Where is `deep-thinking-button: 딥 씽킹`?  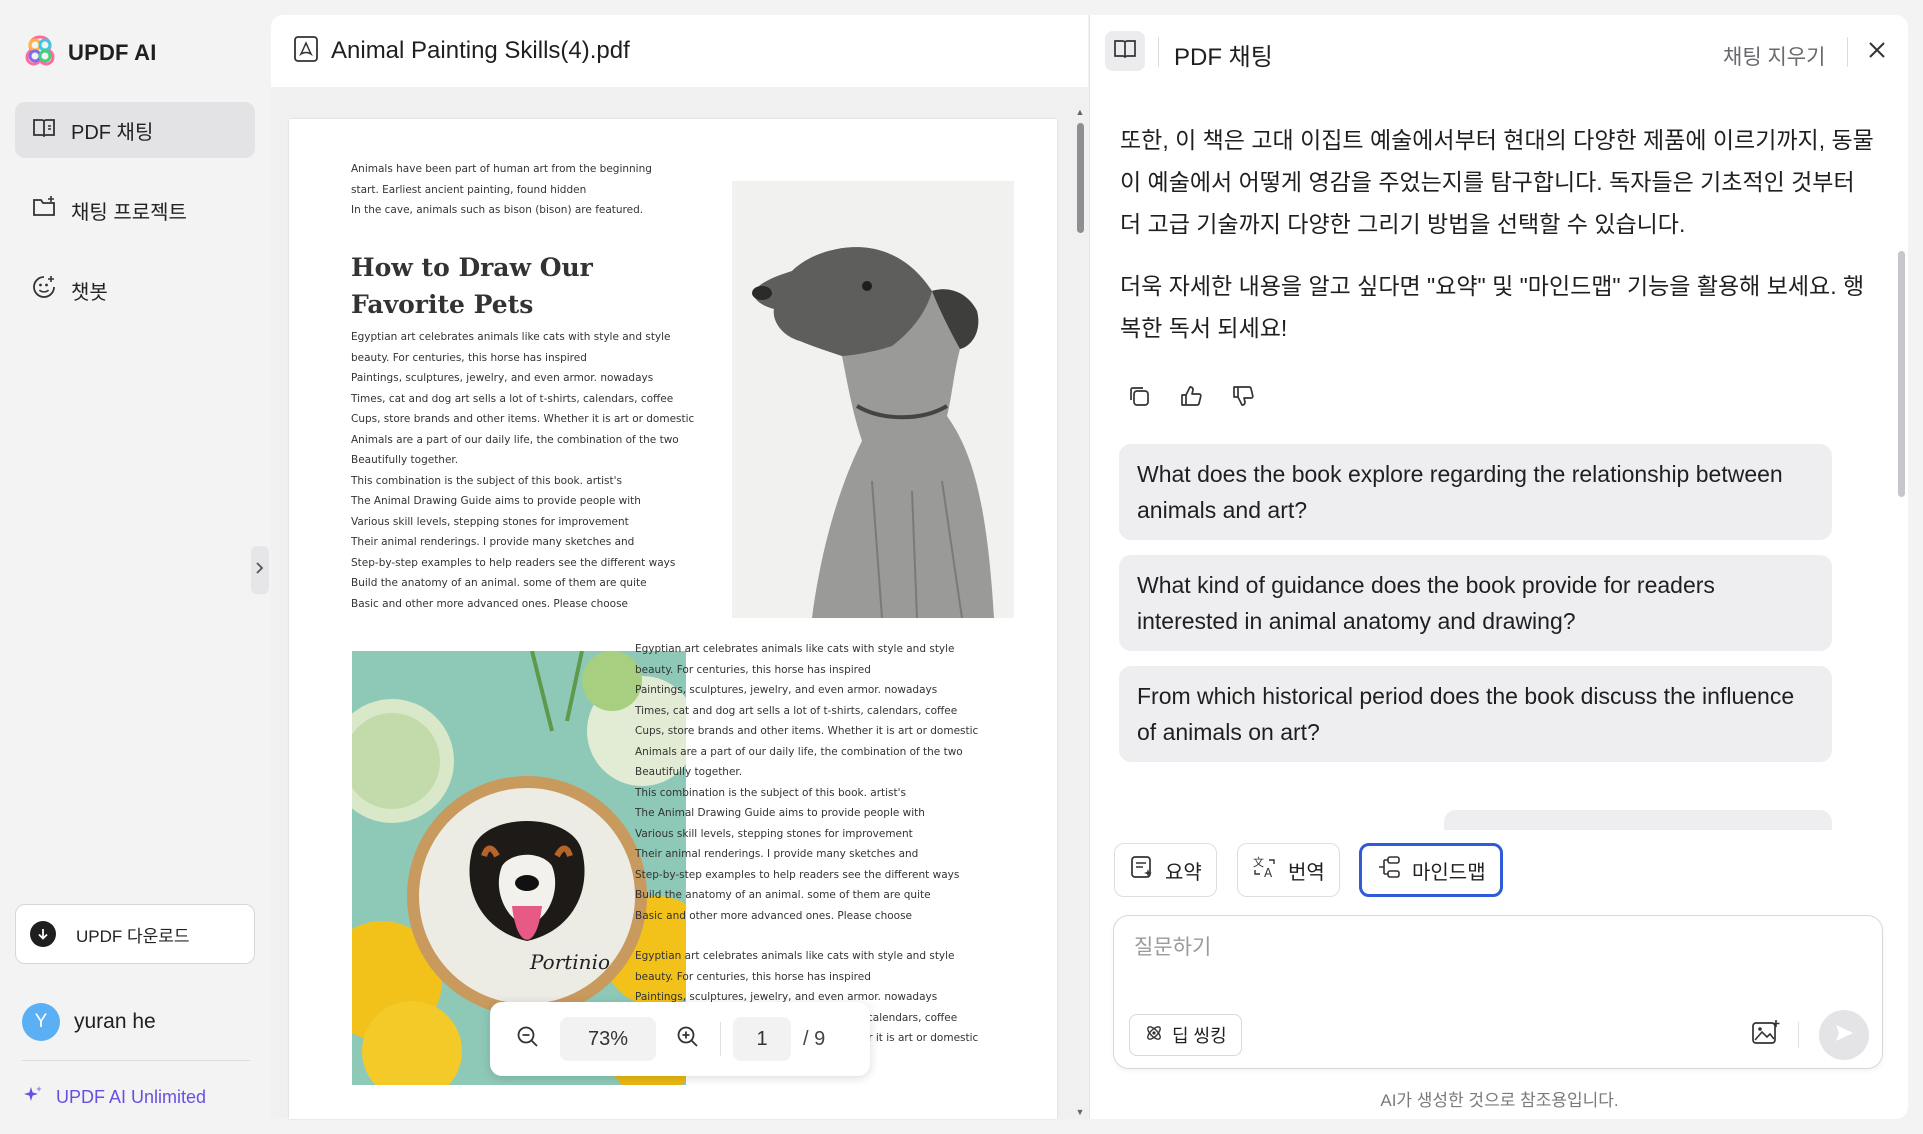 deep-thinking-button: 딥 씽킹 is located at coordinates (1185, 1035).